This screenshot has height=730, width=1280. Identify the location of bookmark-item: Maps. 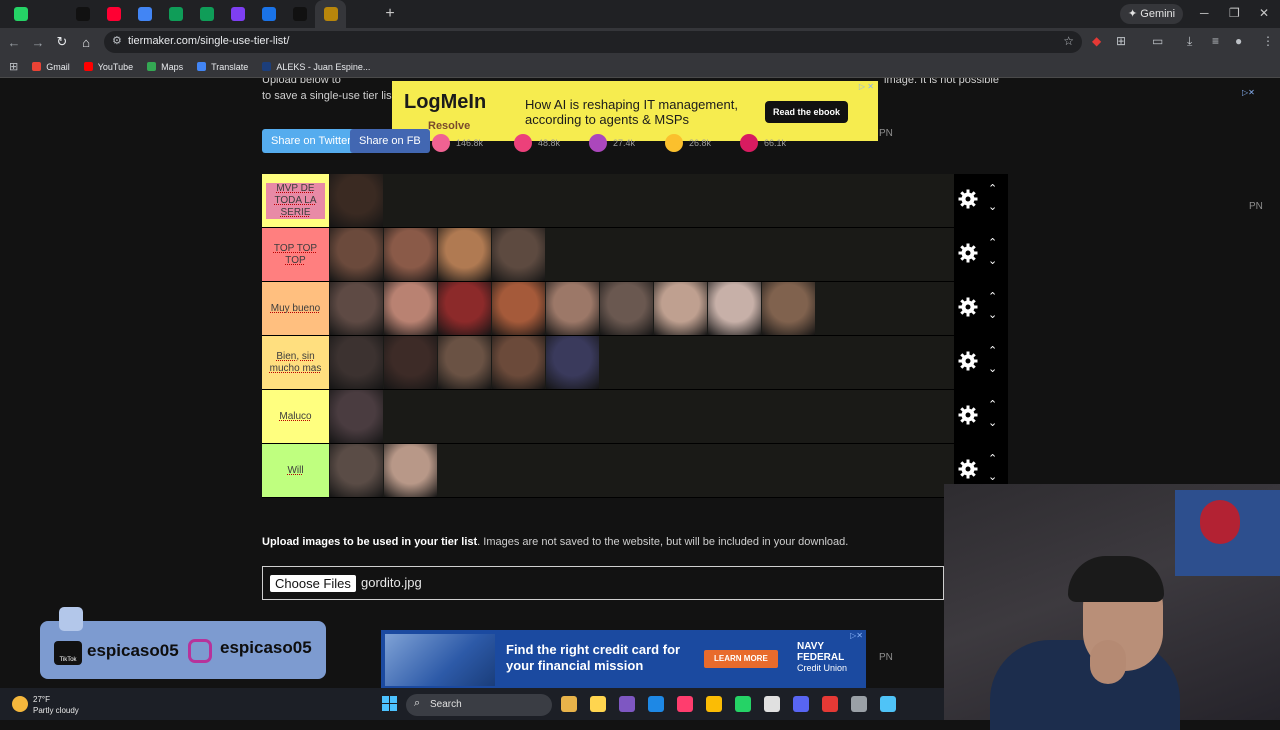
(165, 67).